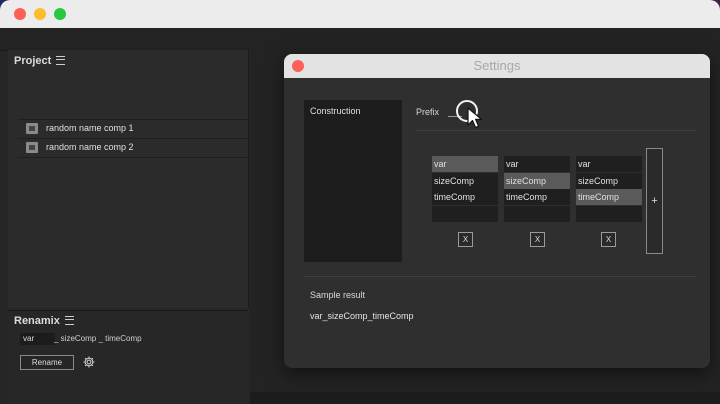 The image size is (720, 404). What do you see at coordinates (298, 66) in the screenshot?
I see `dialog-close-icon` at bounding box center [298, 66].